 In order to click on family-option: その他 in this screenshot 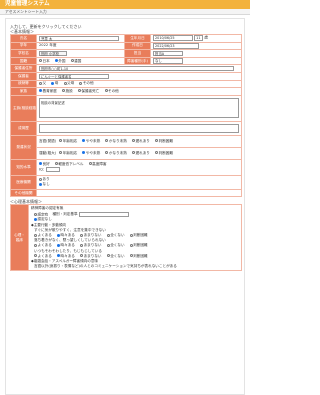, I will do `click(111, 91)`.